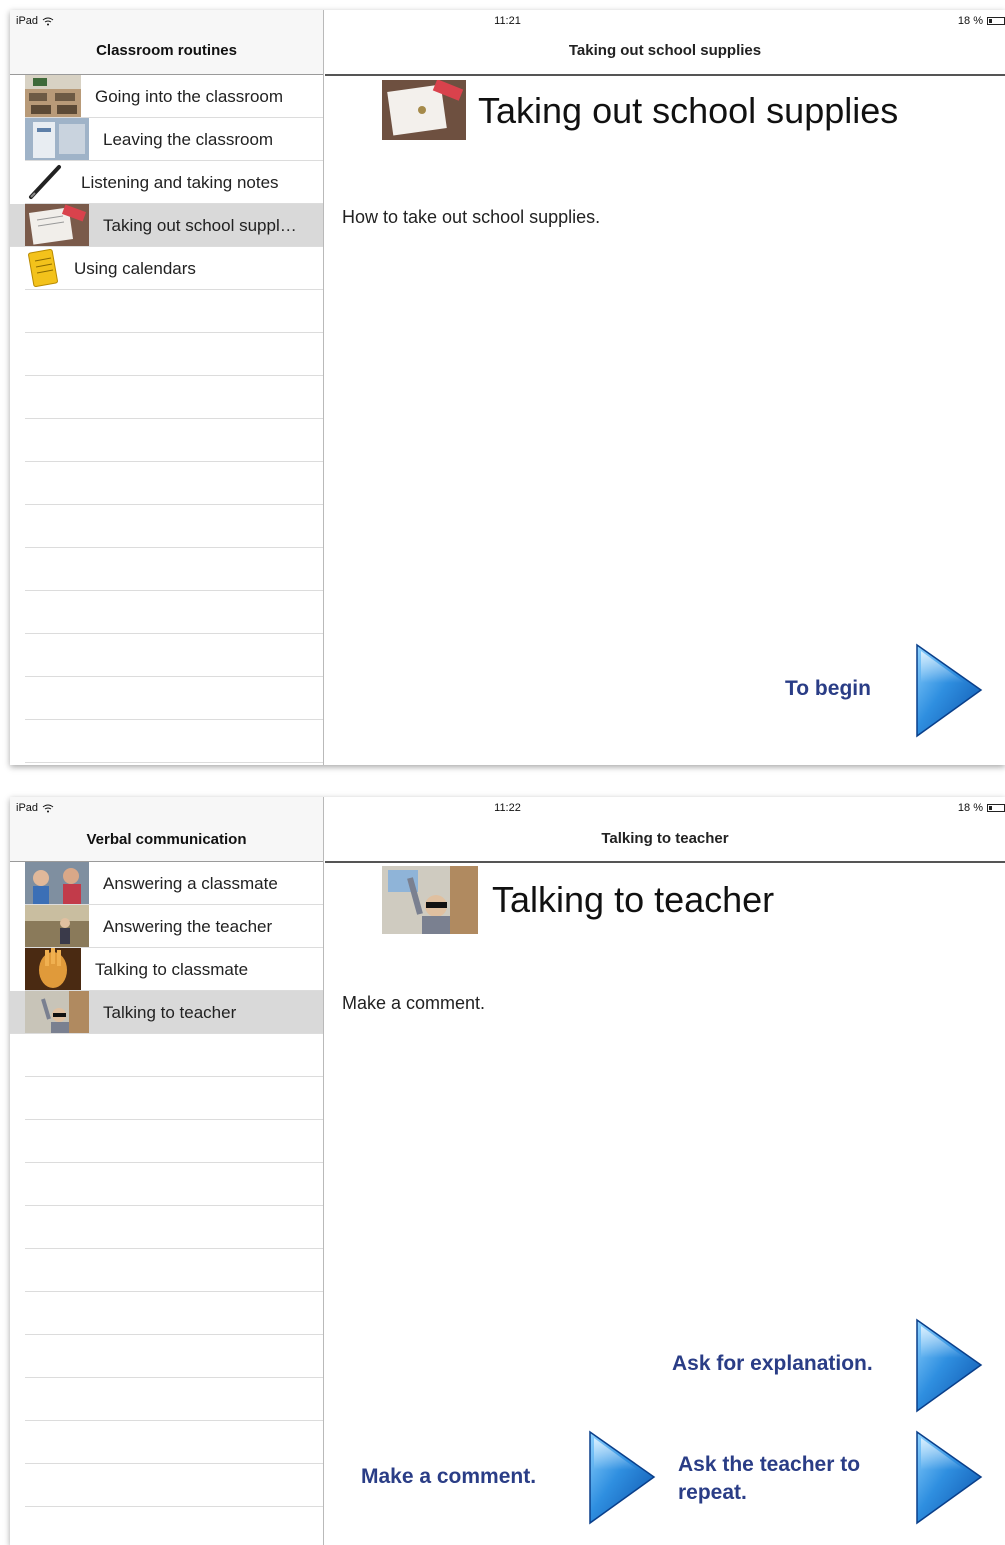 The width and height of the screenshot is (1005, 1545). What do you see at coordinates (135, 268) in the screenshot?
I see `list-item-label: Using calendars` at bounding box center [135, 268].